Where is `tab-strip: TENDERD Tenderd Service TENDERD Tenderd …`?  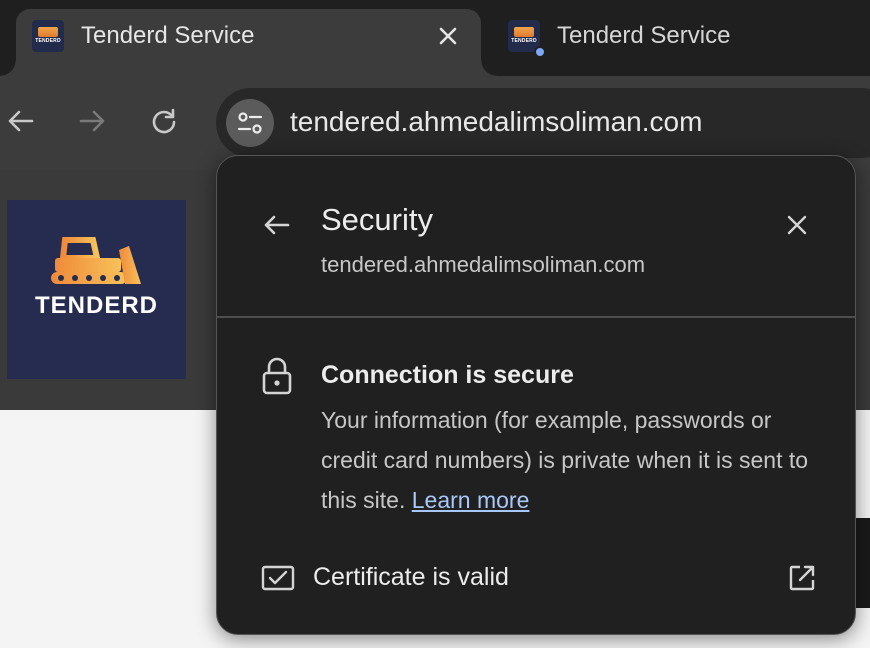 tab-strip: TENDERD Tenderd Service TENDERD Tenderd … is located at coordinates (435, 38).